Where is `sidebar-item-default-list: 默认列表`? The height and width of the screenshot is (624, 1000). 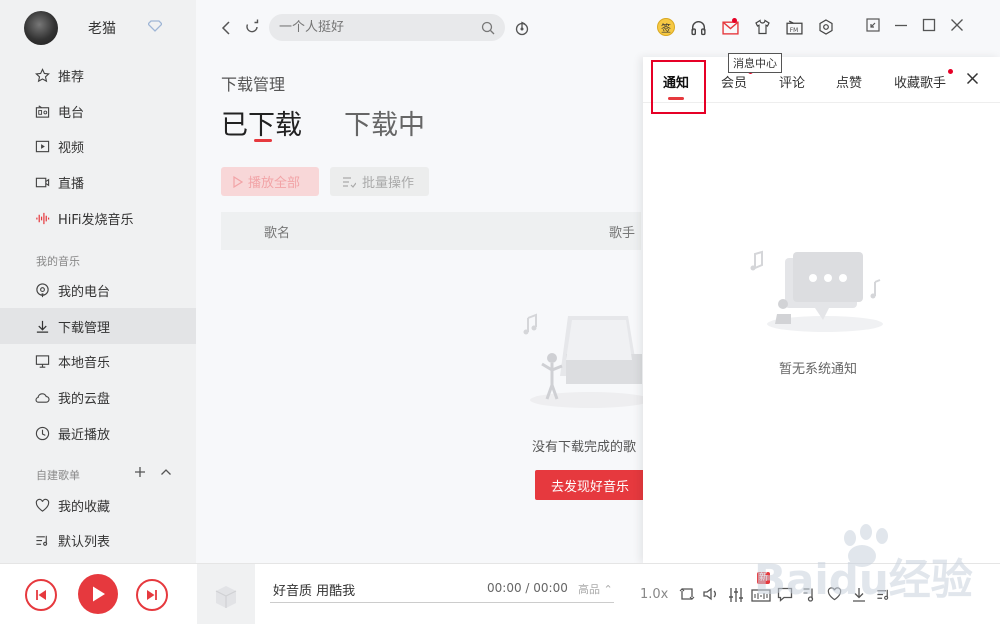 sidebar-item-default-list: 默认列表 is located at coordinates (98, 540).